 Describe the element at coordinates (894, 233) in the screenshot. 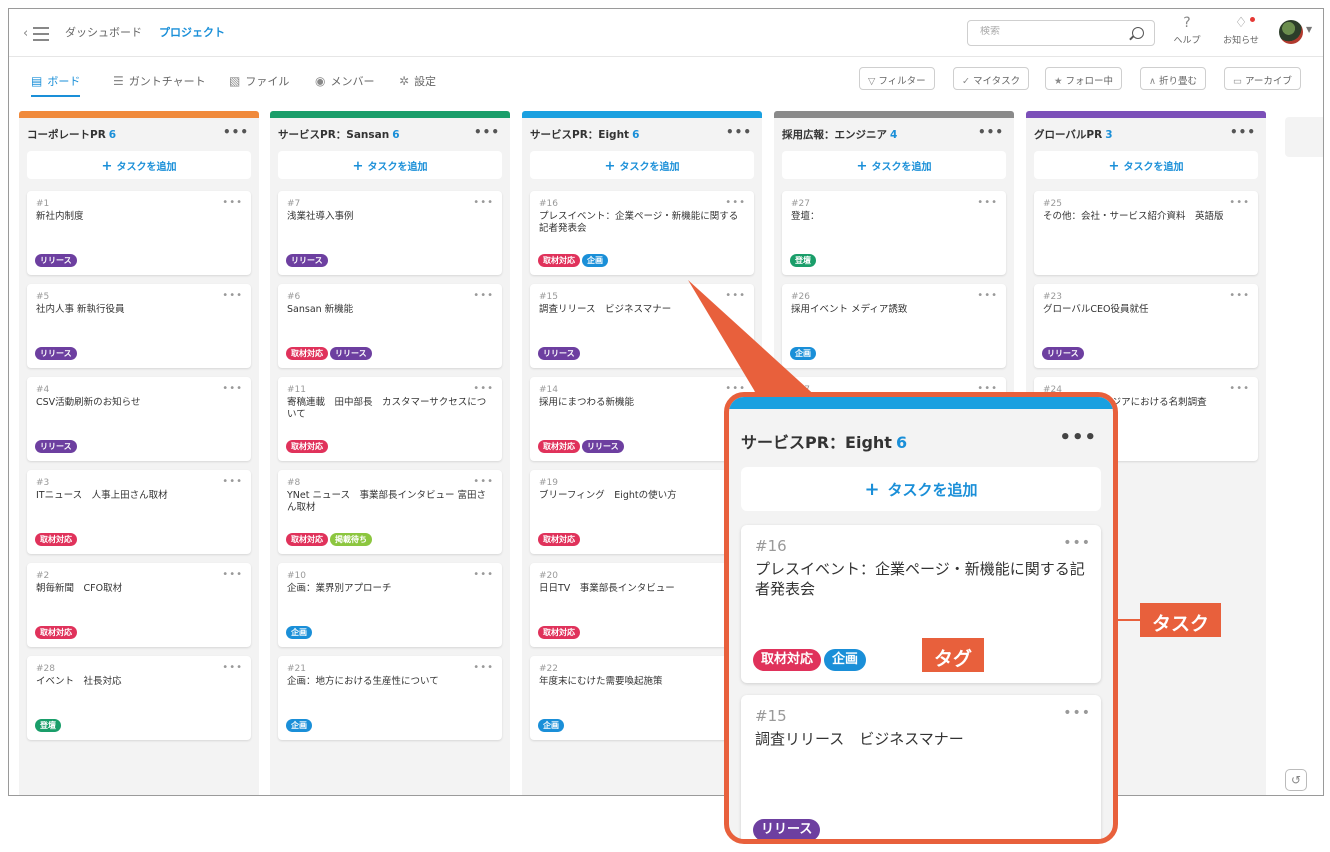

I see `task-card: #27 ••• 登壇： 登壇` at that location.